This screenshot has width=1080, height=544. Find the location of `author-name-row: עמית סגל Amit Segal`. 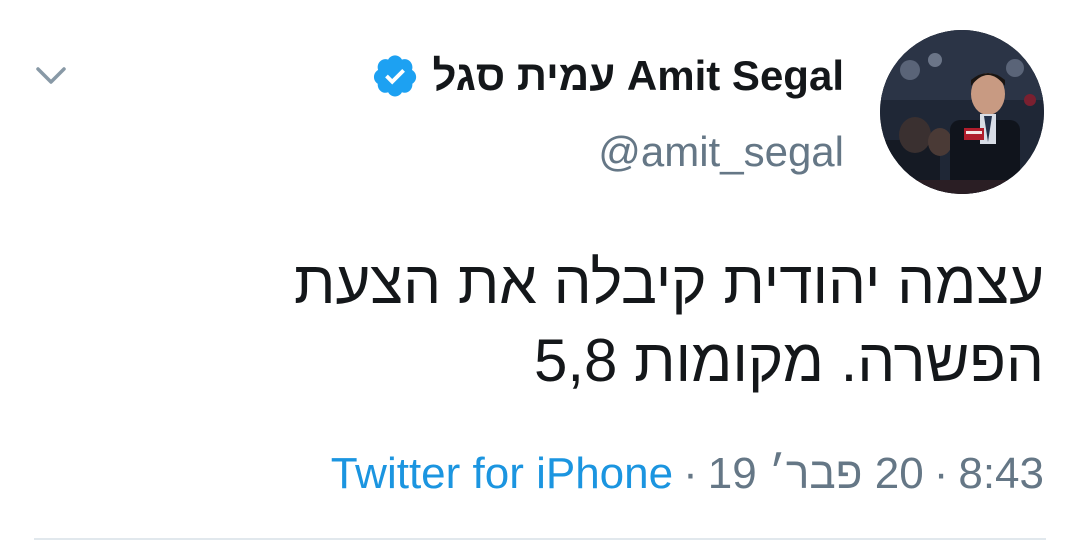

author-name-row: עמית סגל Amit Segal is located at coordinates (608, 76).